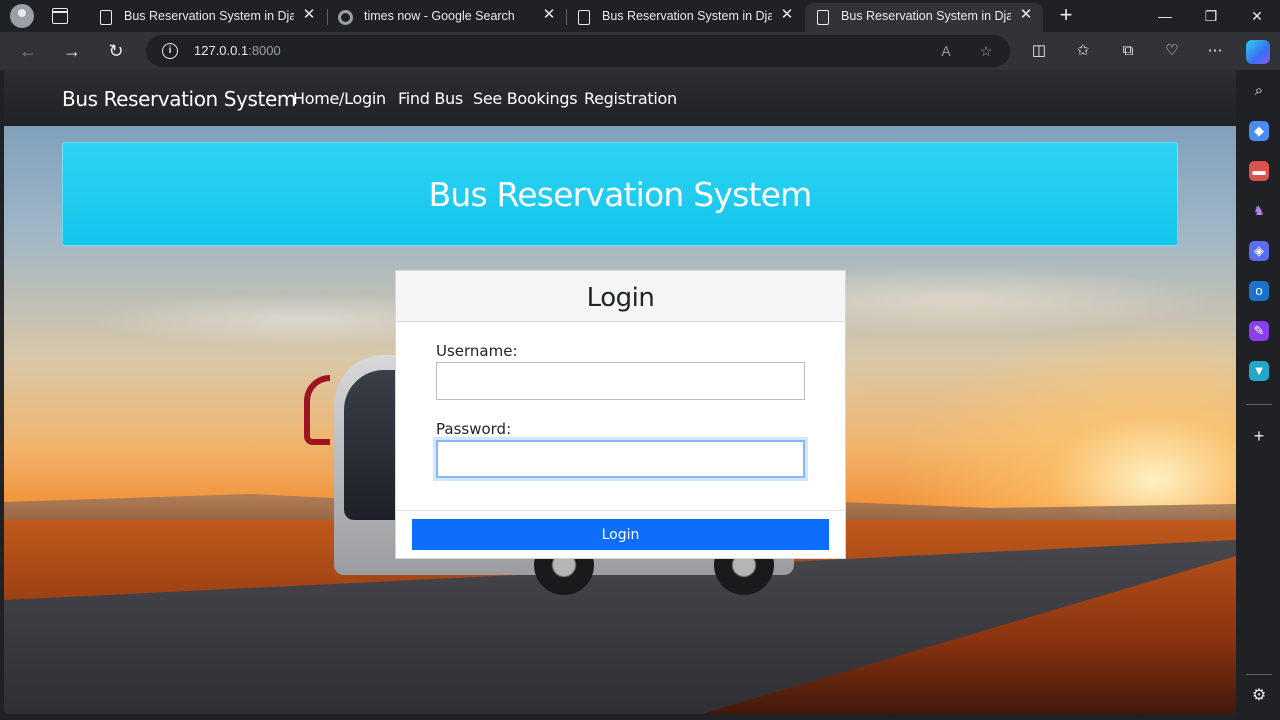  Describe the element at coordinates (946, 51) in the screenshot. I see `read-aloud-icon: A` at that location.